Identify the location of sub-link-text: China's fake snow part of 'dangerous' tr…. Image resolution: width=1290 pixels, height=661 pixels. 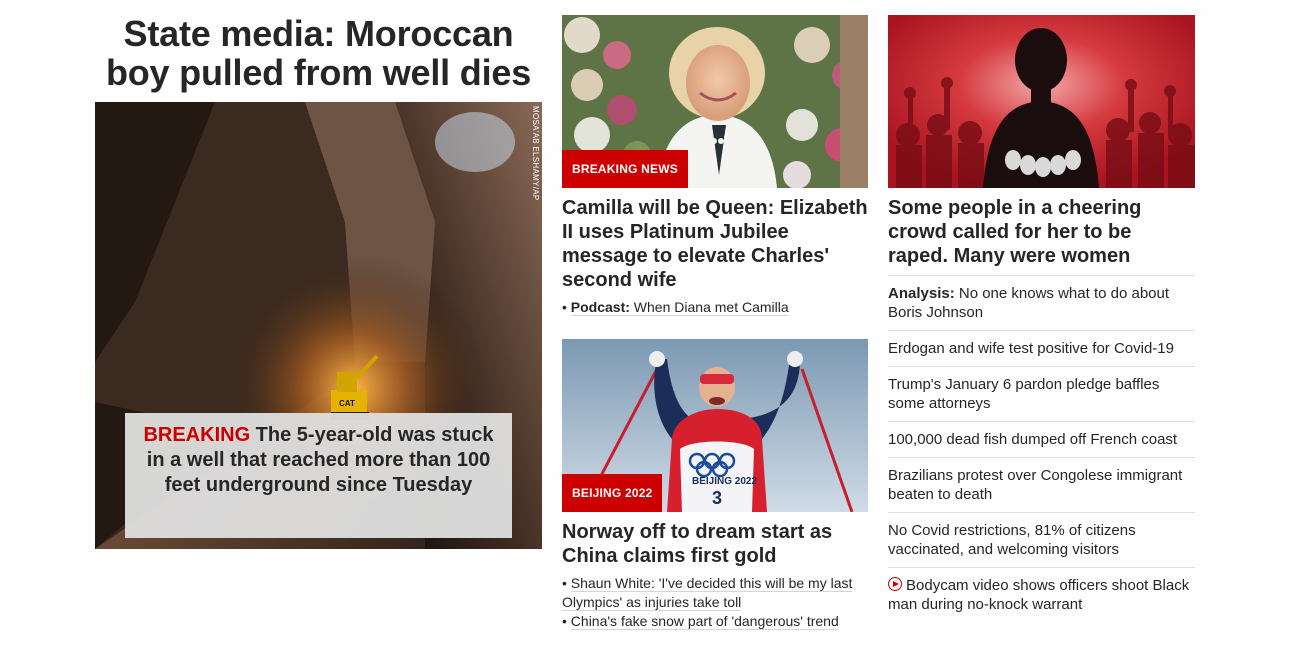
(704, 621).